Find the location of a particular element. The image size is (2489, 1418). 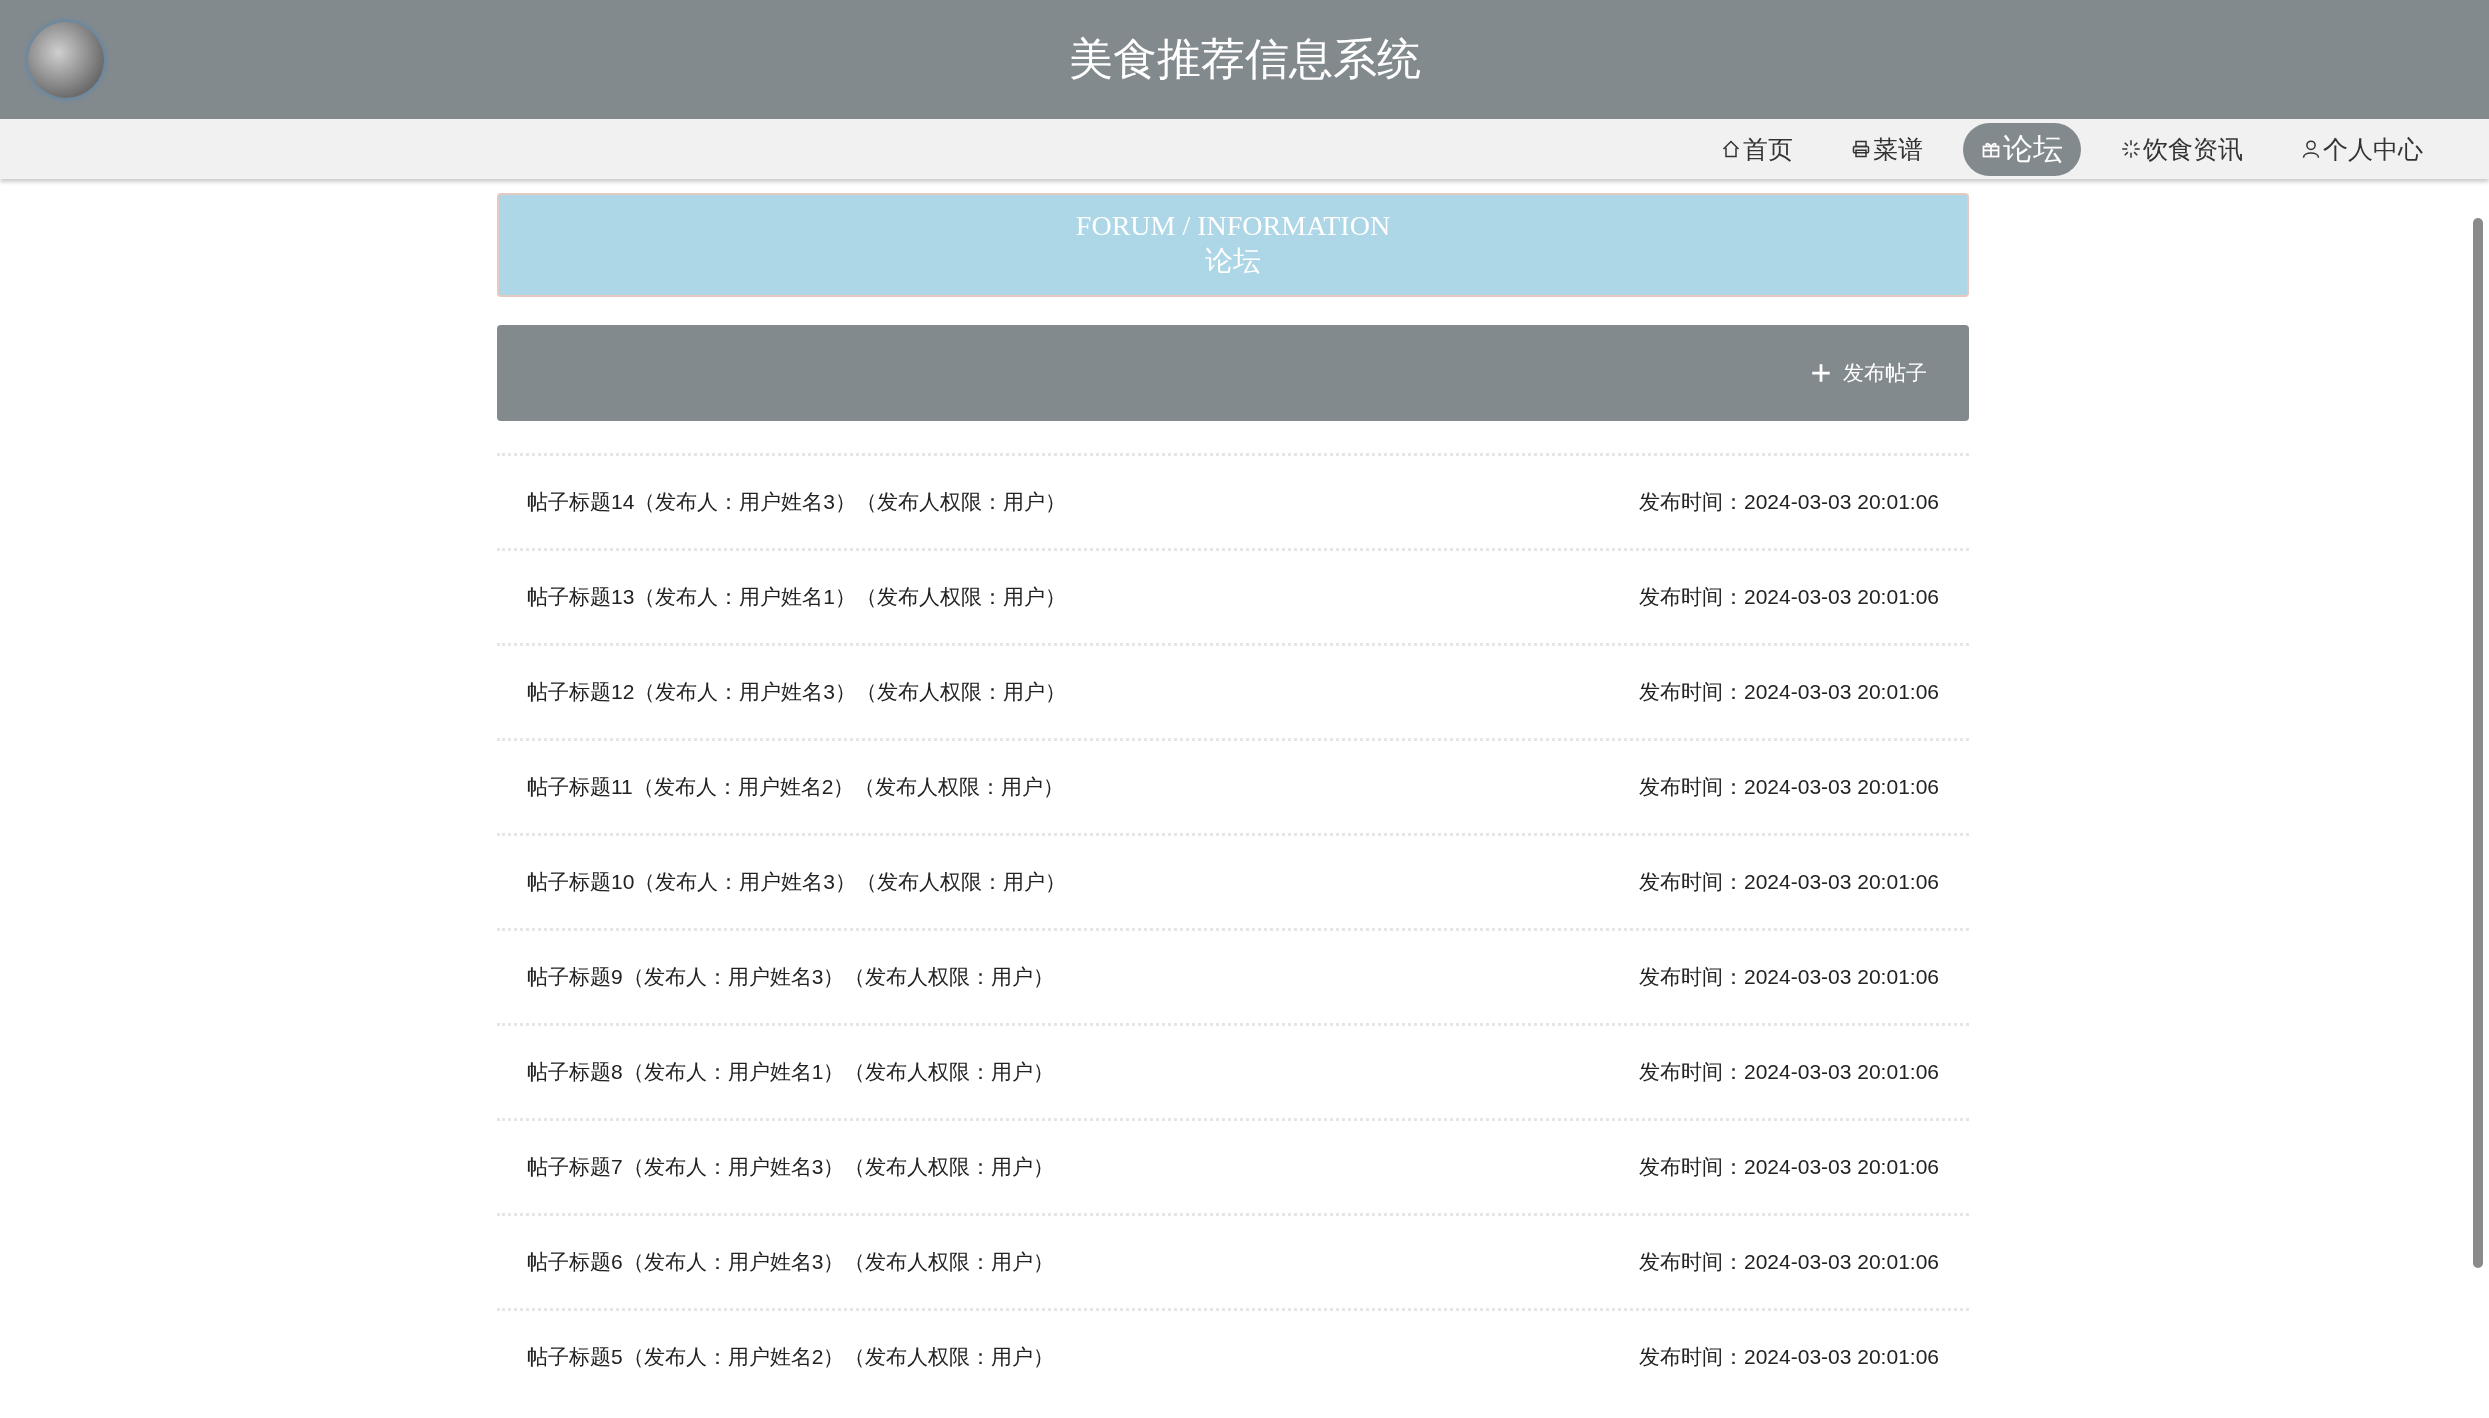

post-title: 帖子标题14（发布人：用户姓名3）（发布人权限：用户） is located at coordinates (797, 502).